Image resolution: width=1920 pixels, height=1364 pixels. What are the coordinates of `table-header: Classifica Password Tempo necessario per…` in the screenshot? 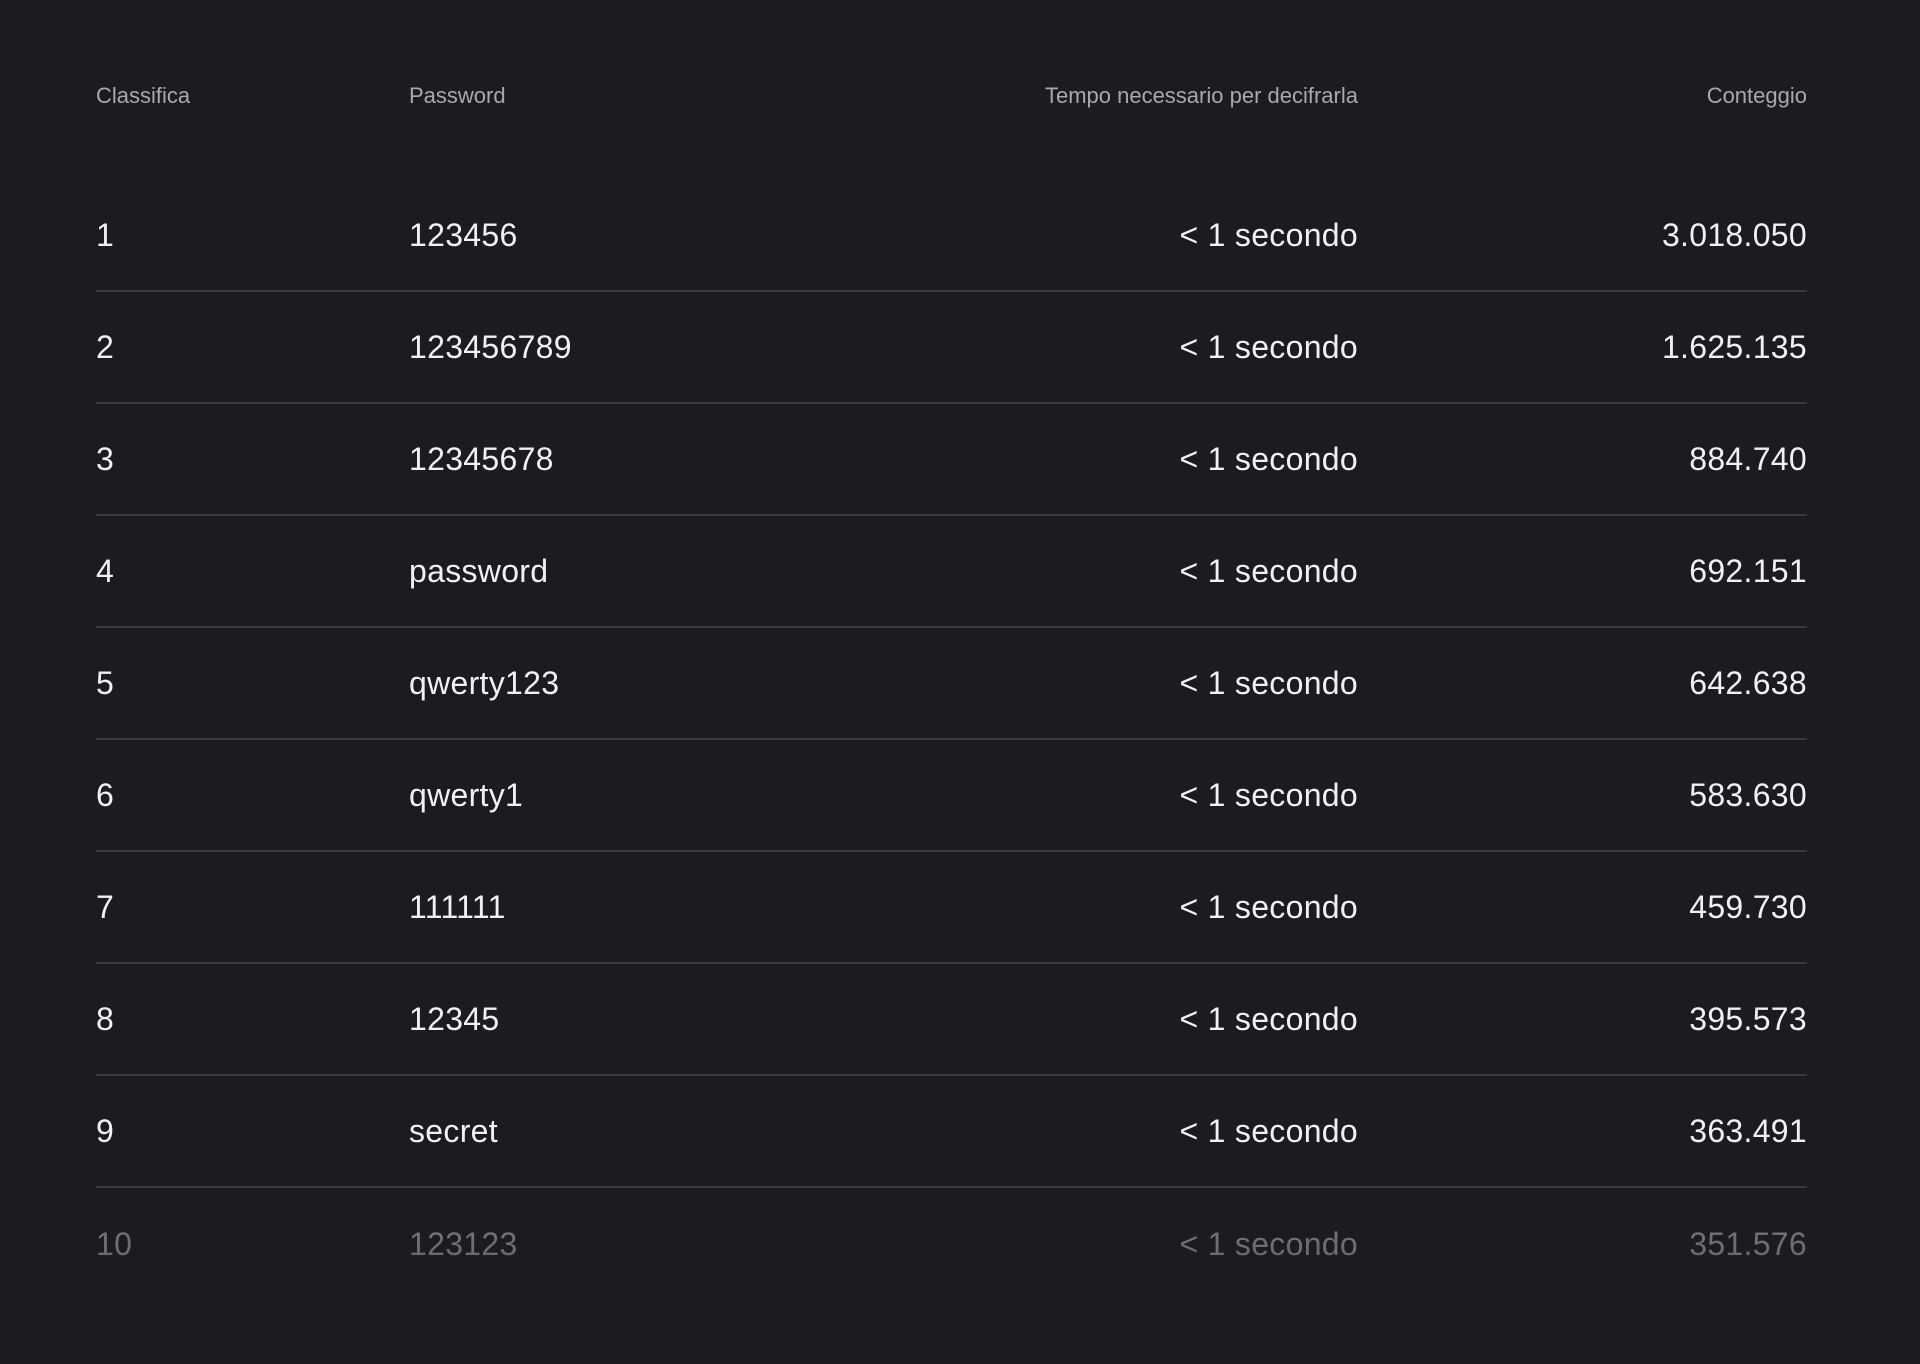 It's located at (951, 96).